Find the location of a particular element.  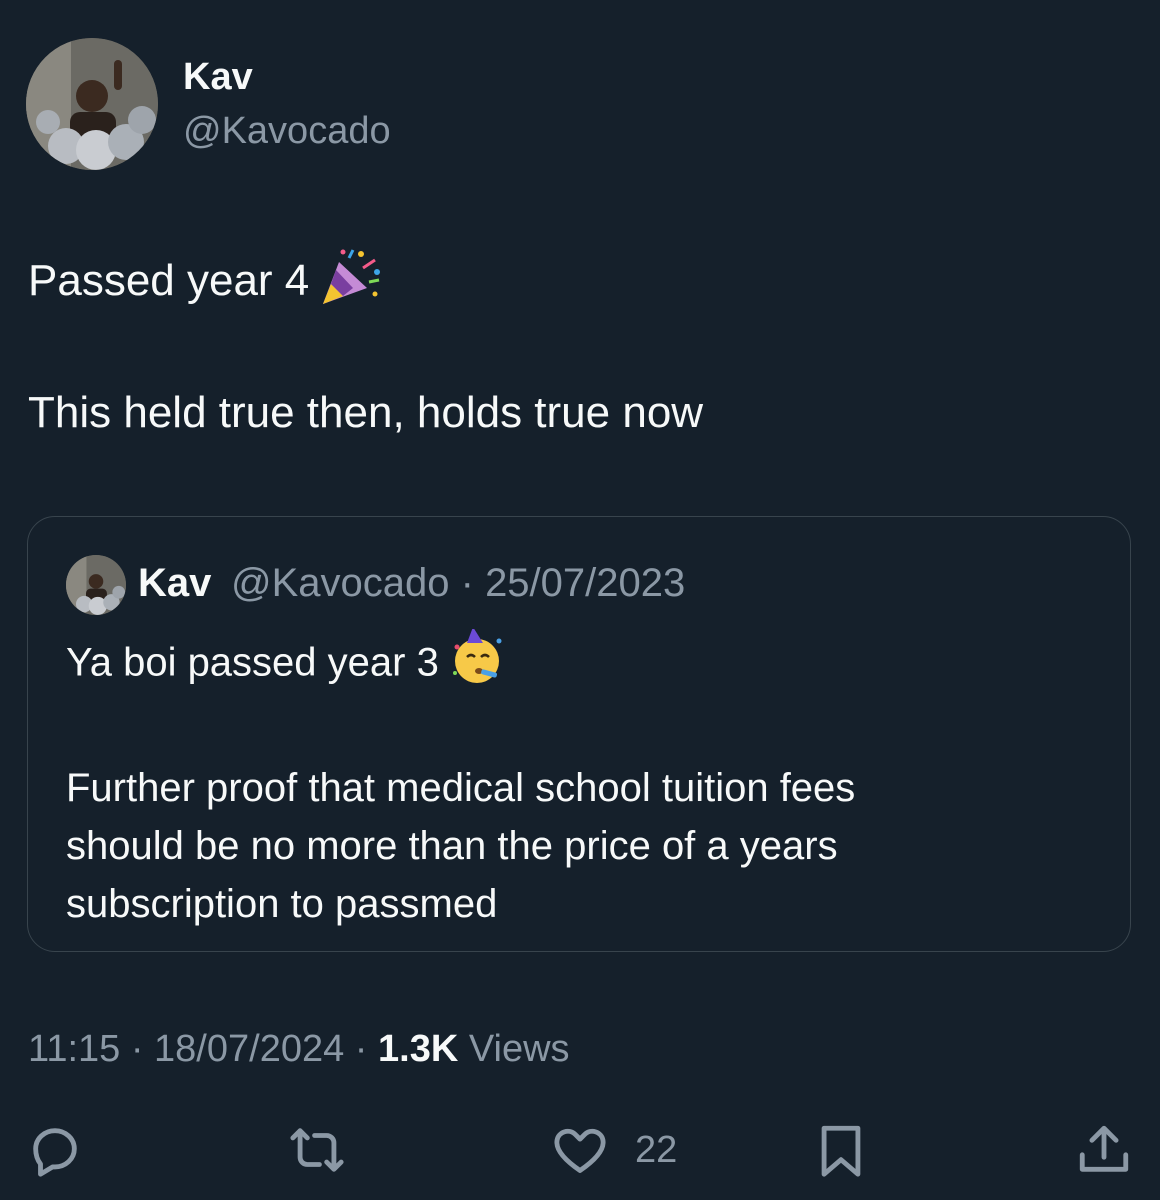

reply-icon is located at coordinates (55, 1152).